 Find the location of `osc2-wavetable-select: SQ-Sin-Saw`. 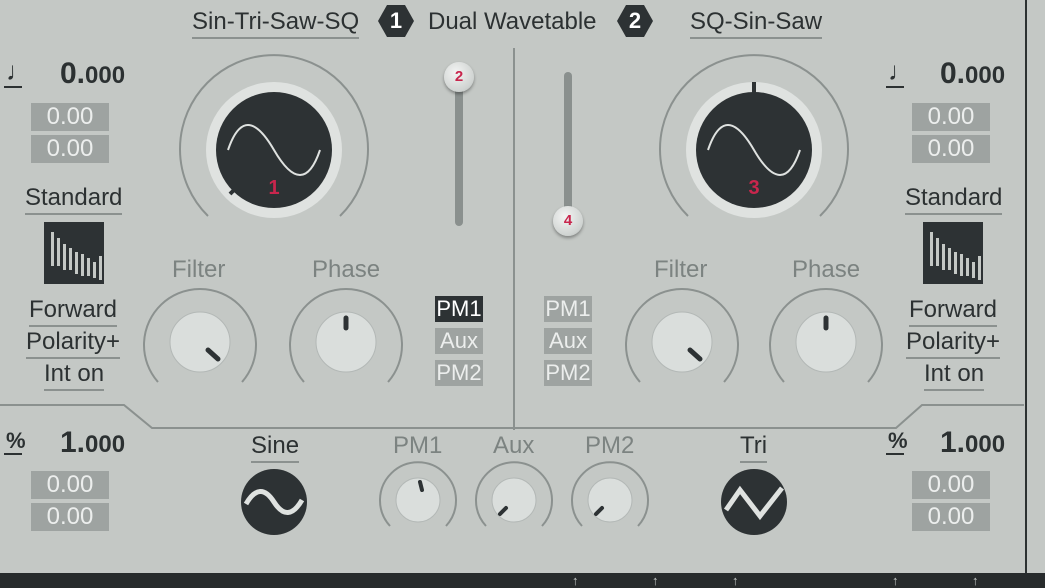

osc2-wavetable-select: SQ-Sin-Saw is located at coordinates (756, 23).